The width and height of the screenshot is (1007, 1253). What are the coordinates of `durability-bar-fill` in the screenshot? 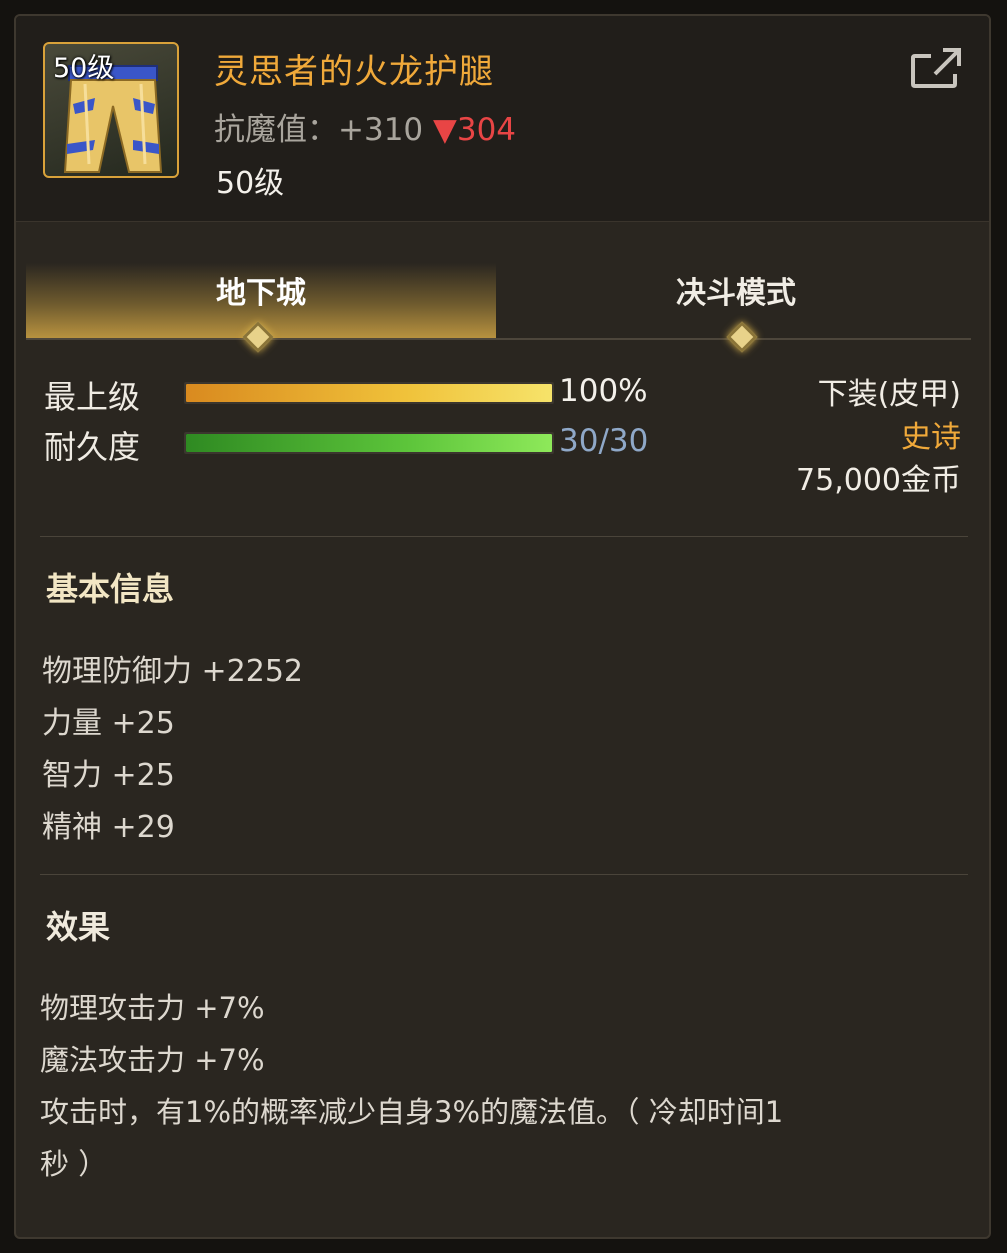 It's located at (369, 443).